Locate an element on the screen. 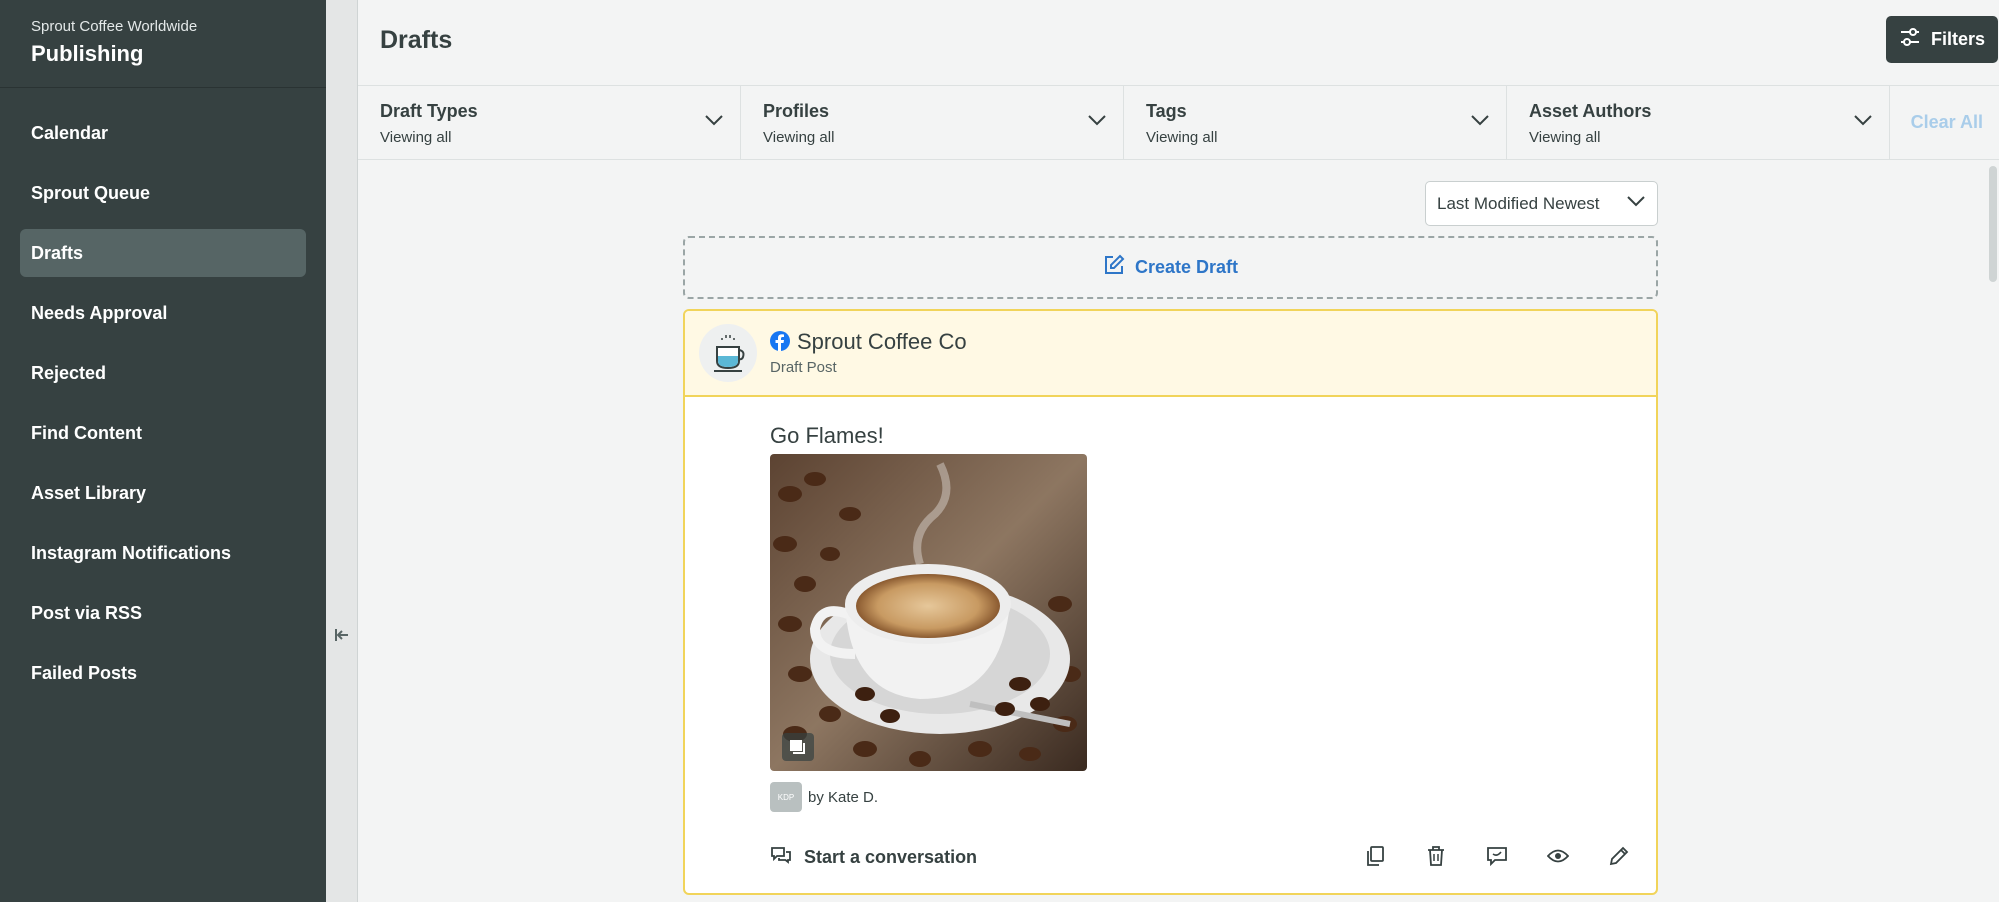 Image resolution: width=1999 pixels, height=902 pixels. post-type: Draft Post is located at coordinates (803, 367).